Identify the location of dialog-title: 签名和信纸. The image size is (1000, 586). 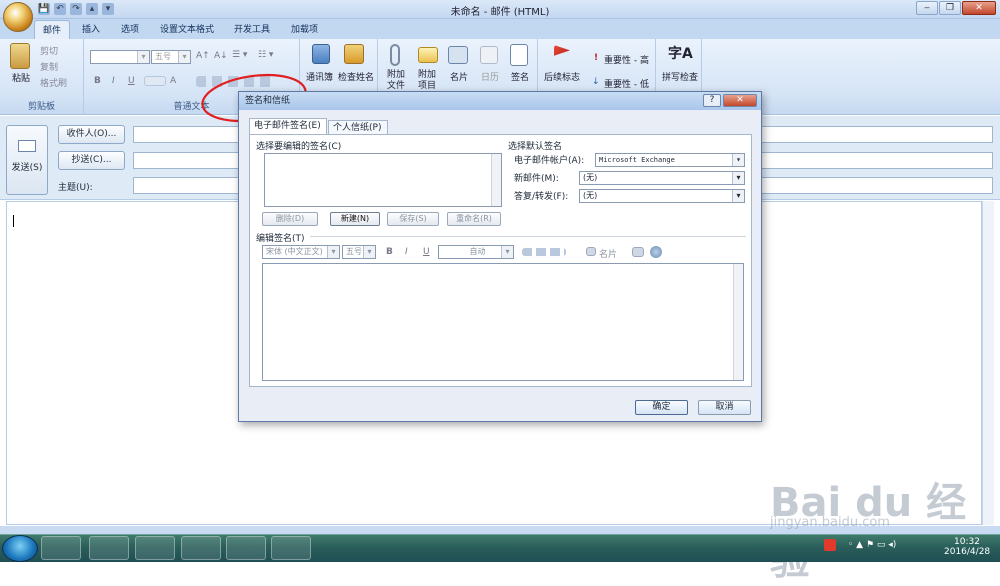
(500, 101).